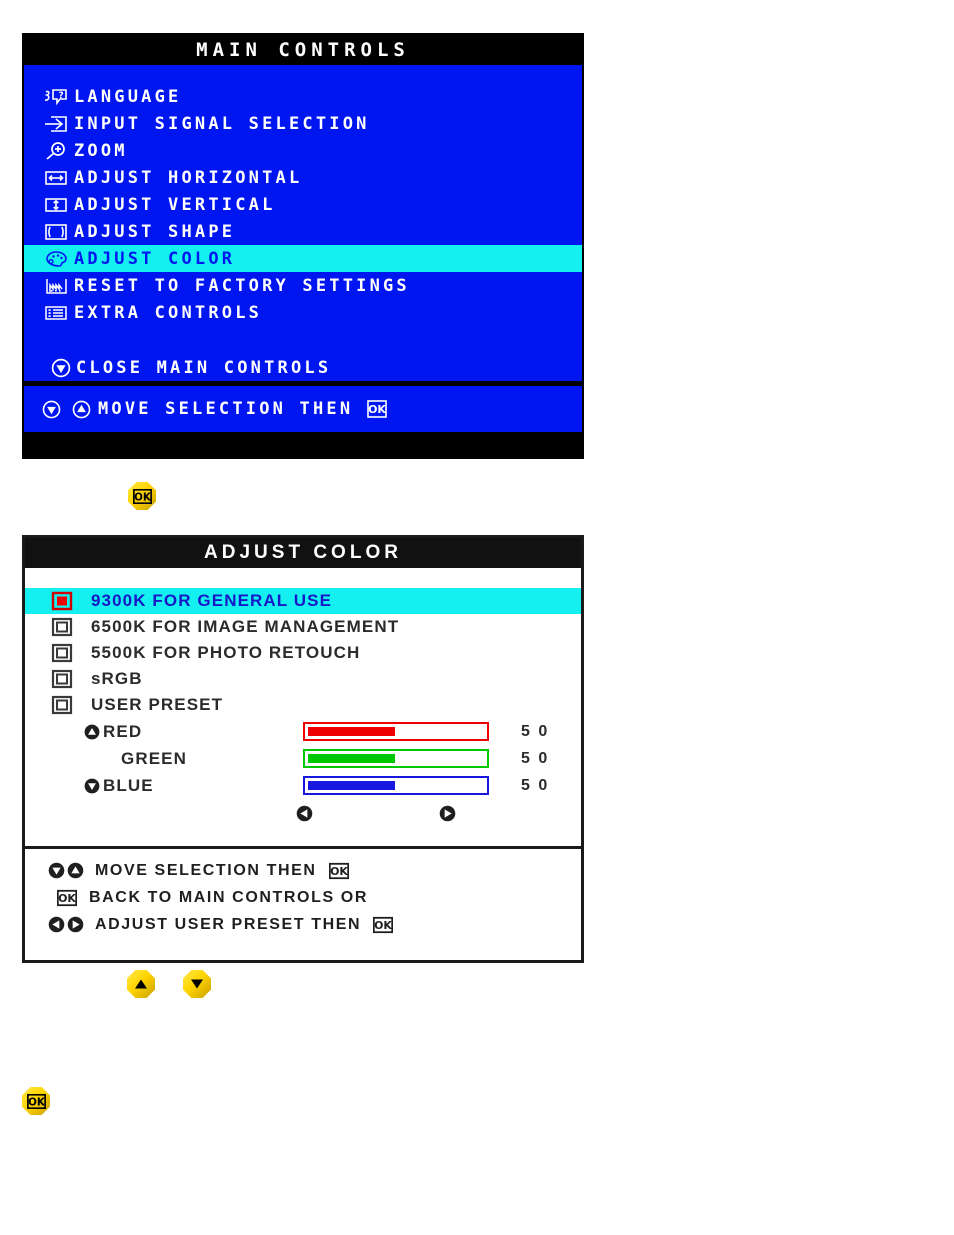 This screenshot has width=954, height=1235. I want to click on slider-value-blue: 5 0, so click(535, 785).